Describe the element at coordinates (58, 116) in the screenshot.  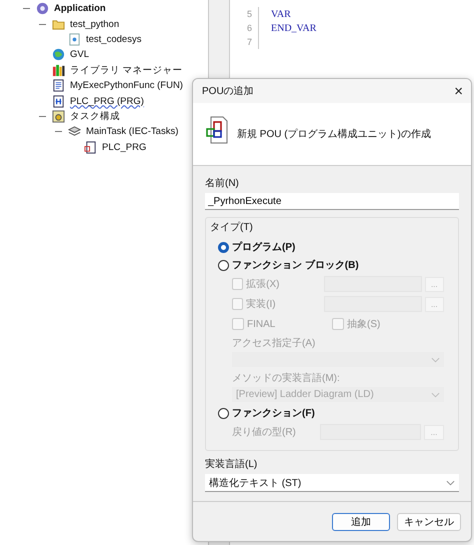
I see `task-config-icon` at that location.